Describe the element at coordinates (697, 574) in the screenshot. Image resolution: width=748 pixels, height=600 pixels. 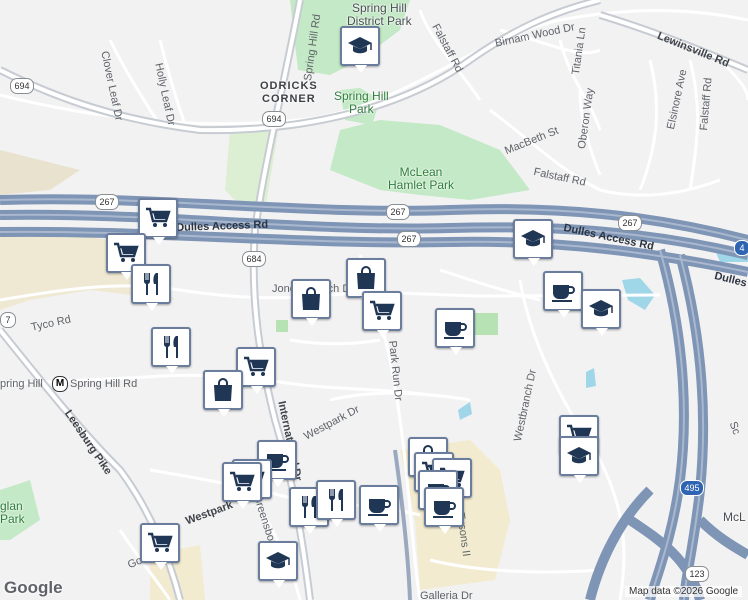
I see `route-123-shield: 123` at that location.